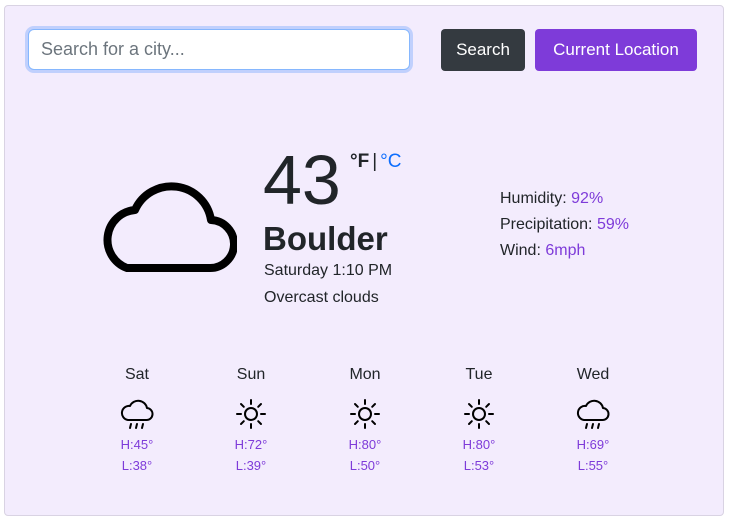 This screenshot has height=521, width=730. I want to click on search-button: Search, so click(483, 50).